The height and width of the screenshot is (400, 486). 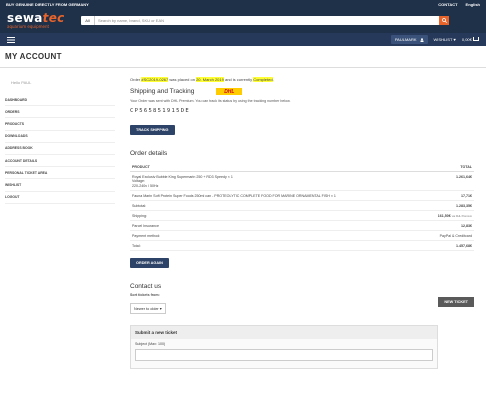 What do you see at coordinates (461, 216) in the screenshot?
I see `summary-note: via DHL Premium` at bounding box center [461, 216].